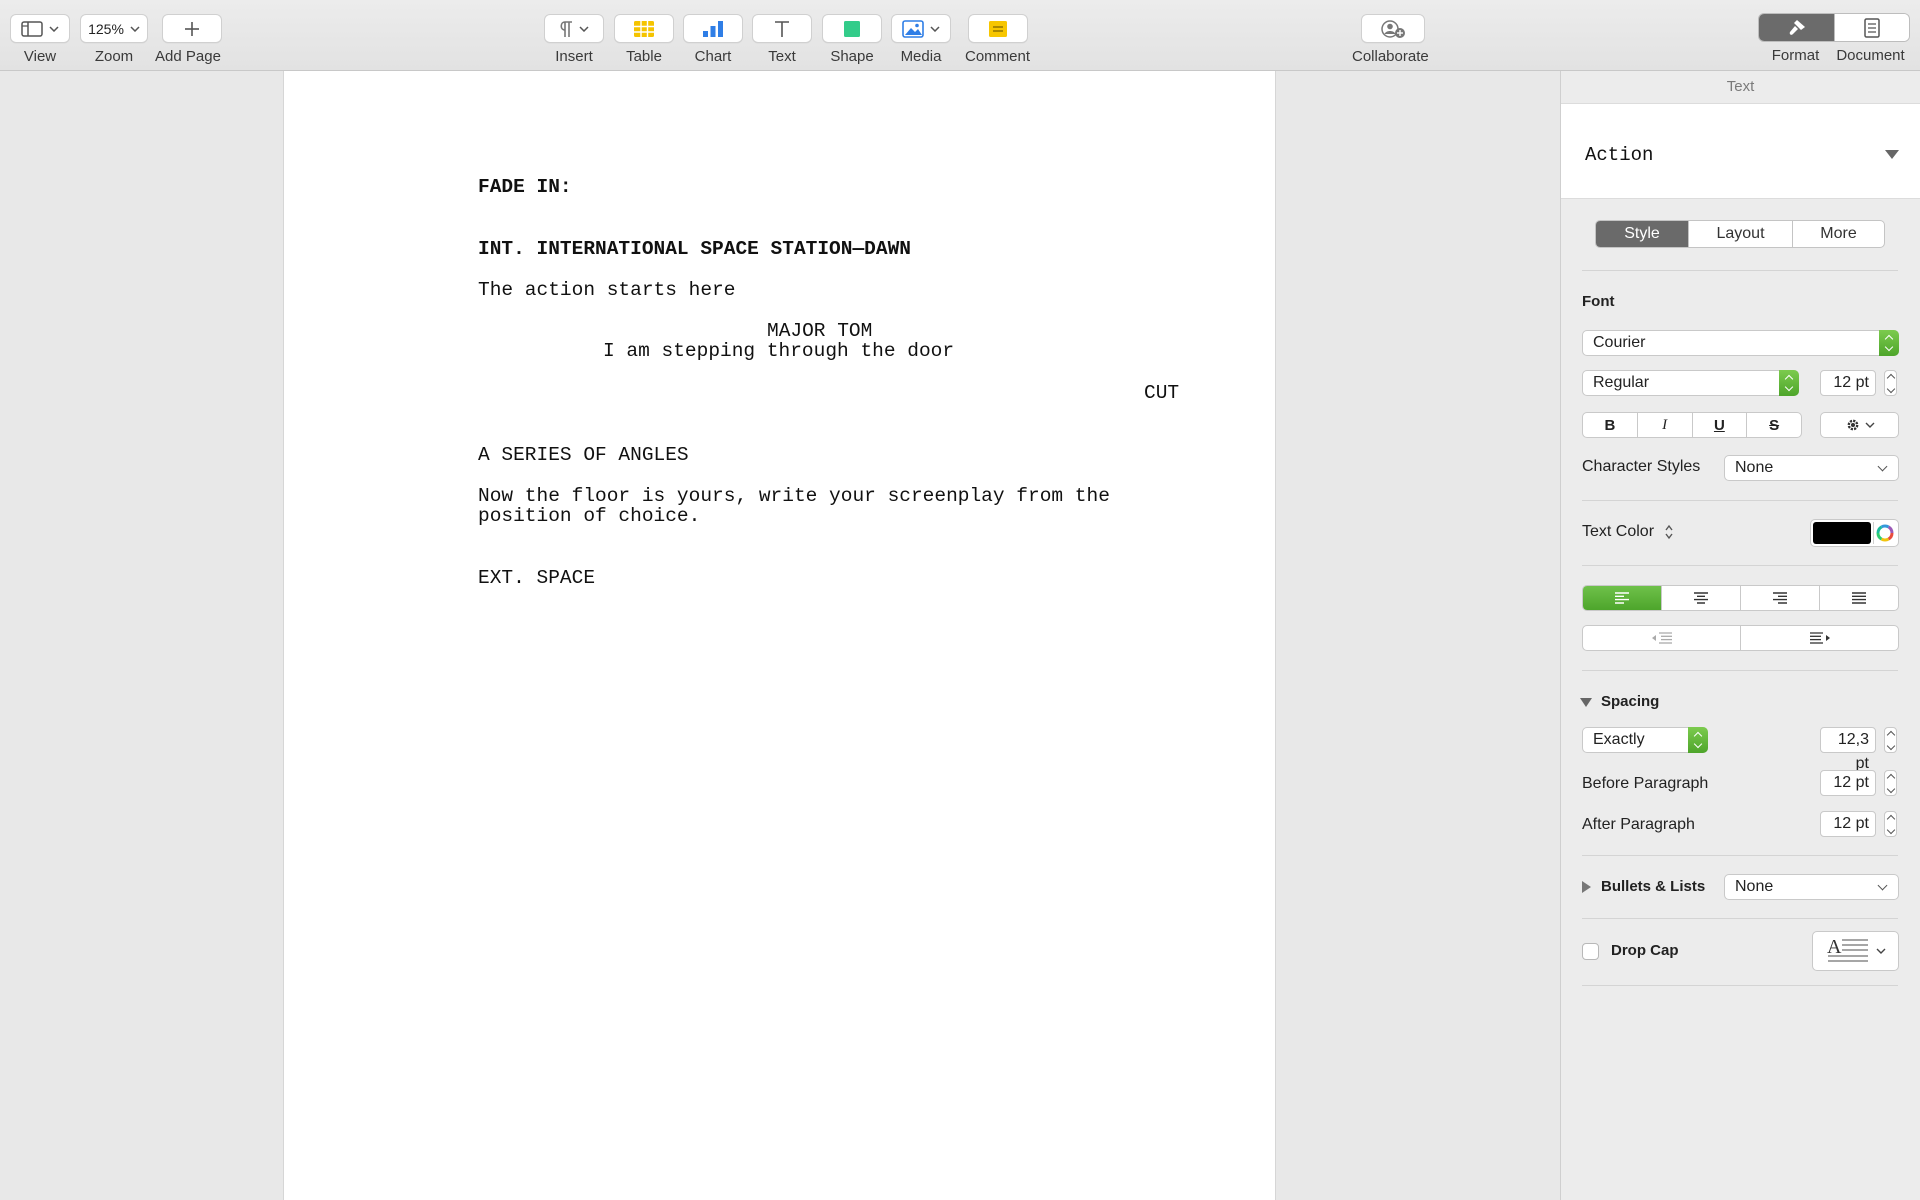 The width and height of the screenshot is (1920, 1200). Describe the element at coordinates (819, 331) in the screenshot. I see `screenplay-character: MAJOR TOM` at that location.